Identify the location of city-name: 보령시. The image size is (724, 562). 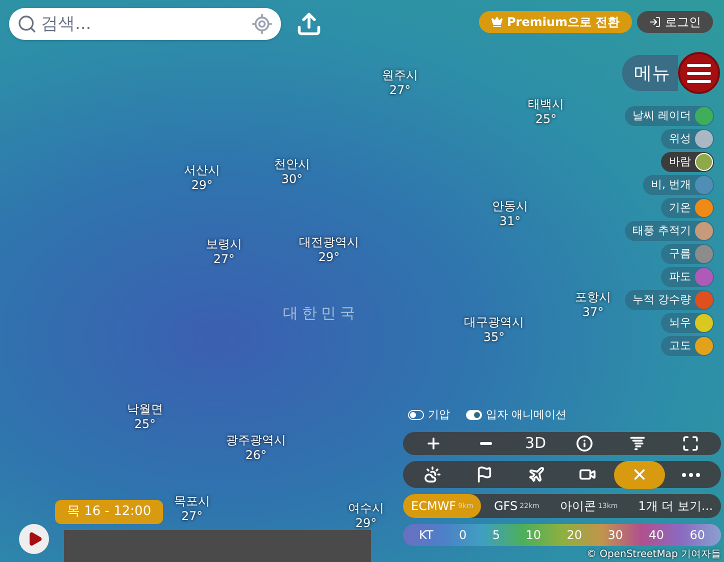
(224, 244).